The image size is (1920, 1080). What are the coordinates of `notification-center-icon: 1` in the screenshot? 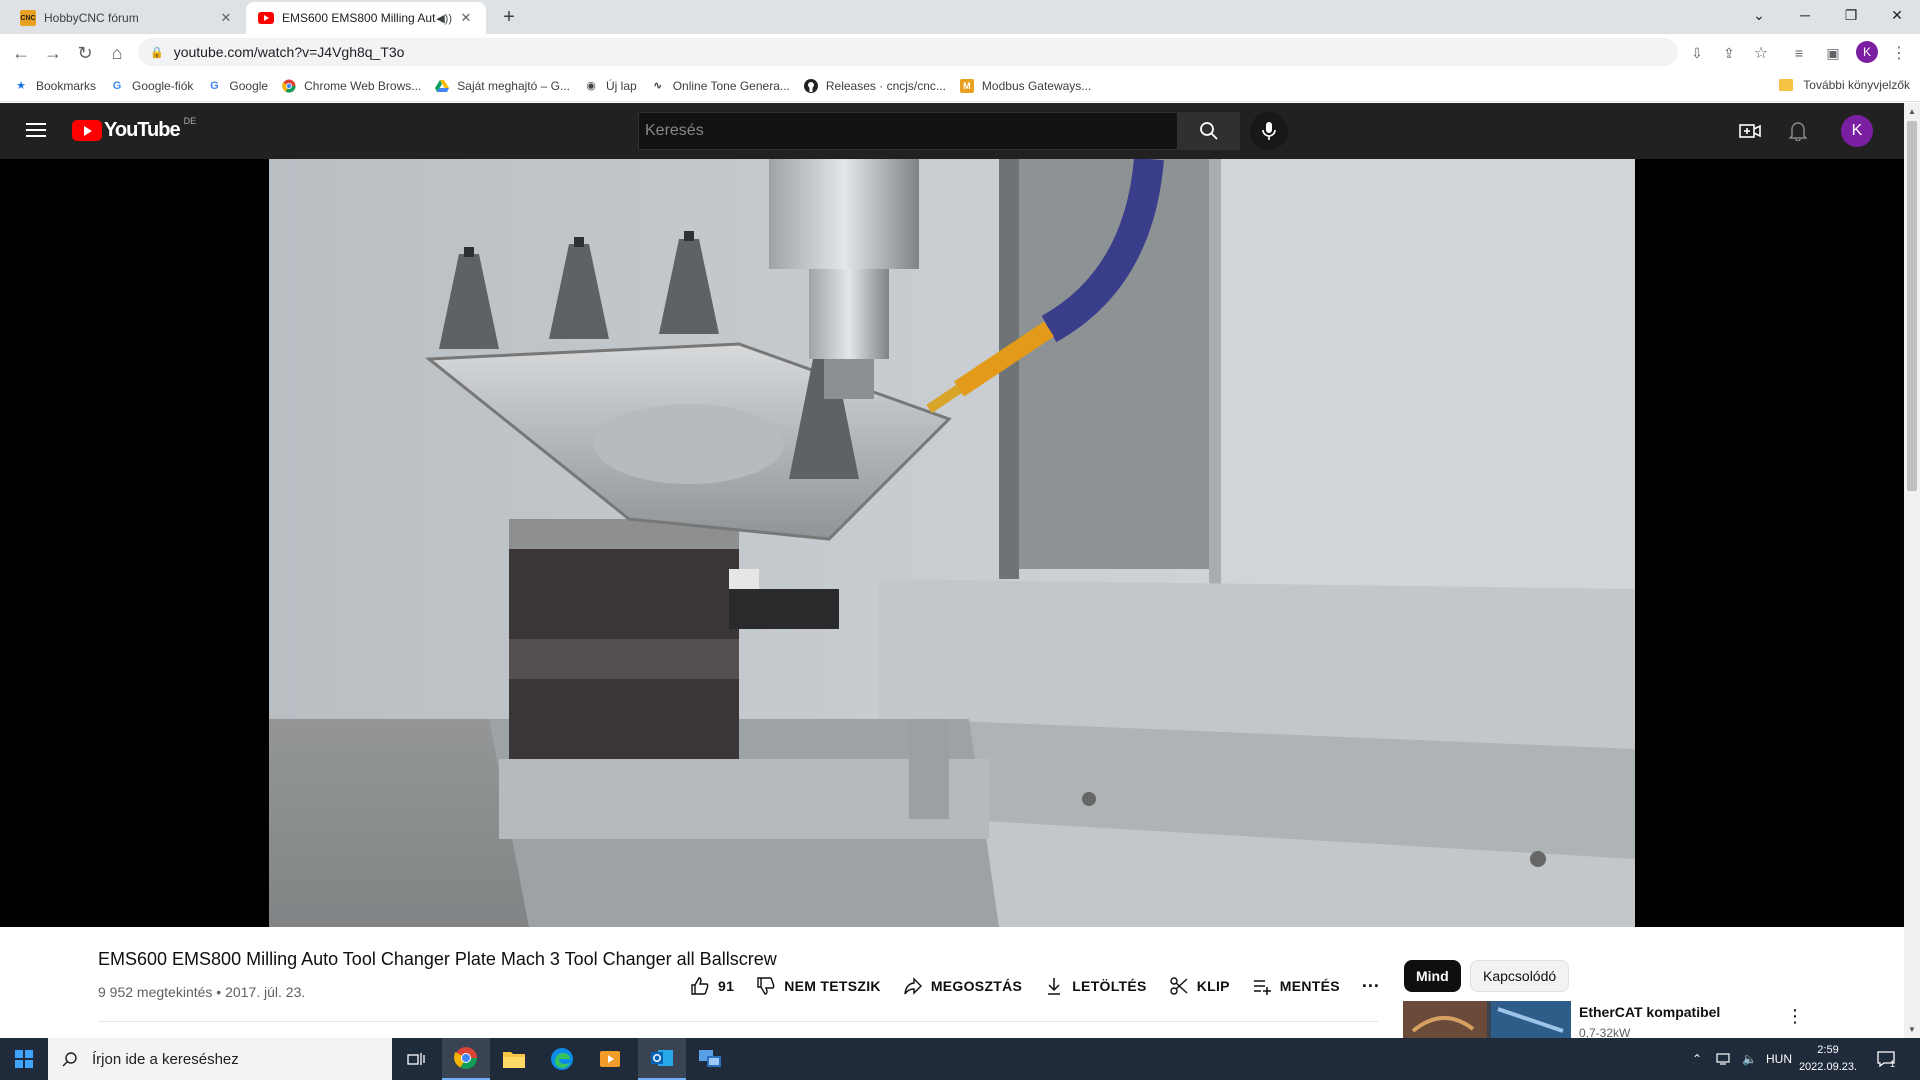 It's located at (1885, 1059).